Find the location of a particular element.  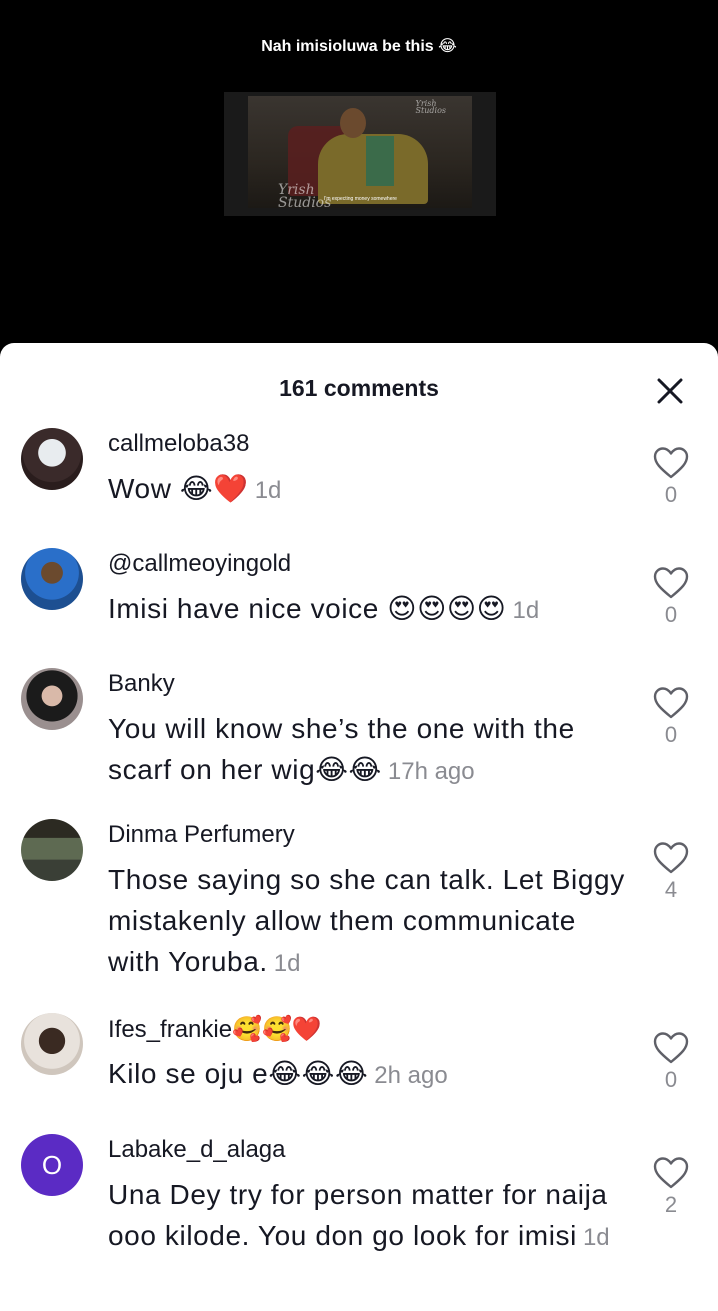

comments-count-title: 161 comments is located at coordinates (359, 388).